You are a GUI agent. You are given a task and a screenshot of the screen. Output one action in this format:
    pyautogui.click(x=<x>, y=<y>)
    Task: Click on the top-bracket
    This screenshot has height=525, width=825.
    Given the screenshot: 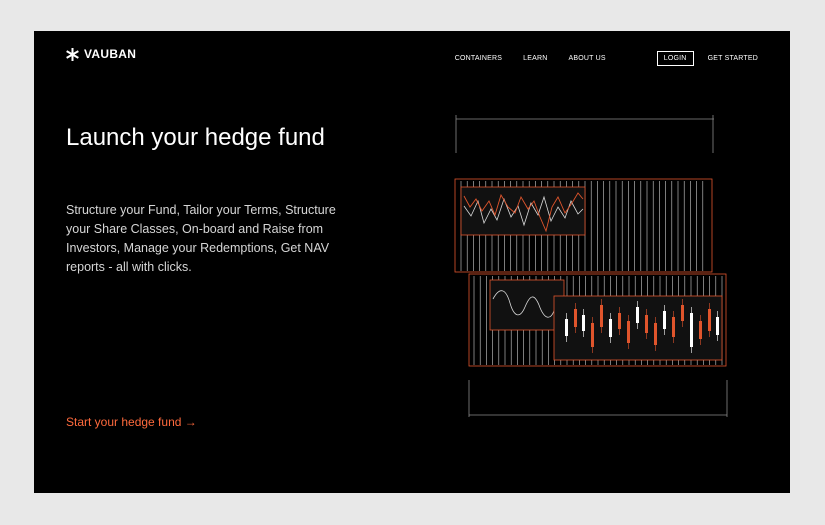 What is the action you would take?
    pyautogui.click(x=584, y=134)
    